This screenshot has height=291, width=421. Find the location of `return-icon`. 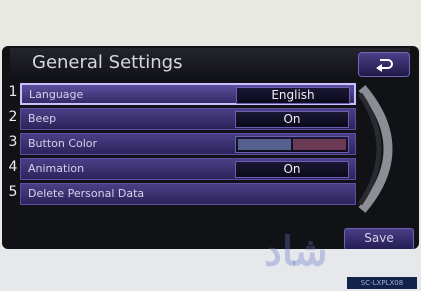

return-icon is located at coordinates (384, 65).